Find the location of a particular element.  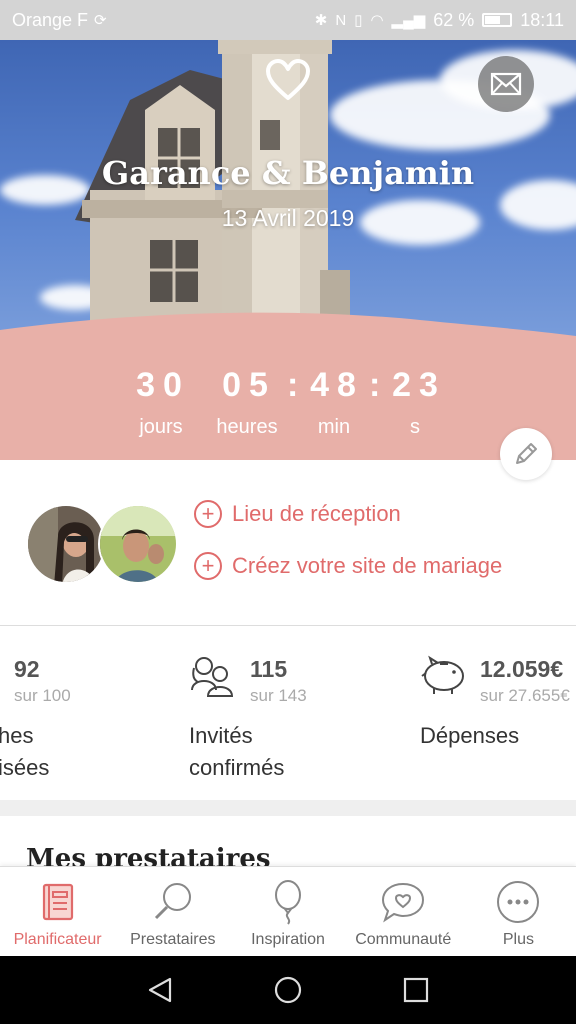

pencil-icon is located at coordinates (526, 453).